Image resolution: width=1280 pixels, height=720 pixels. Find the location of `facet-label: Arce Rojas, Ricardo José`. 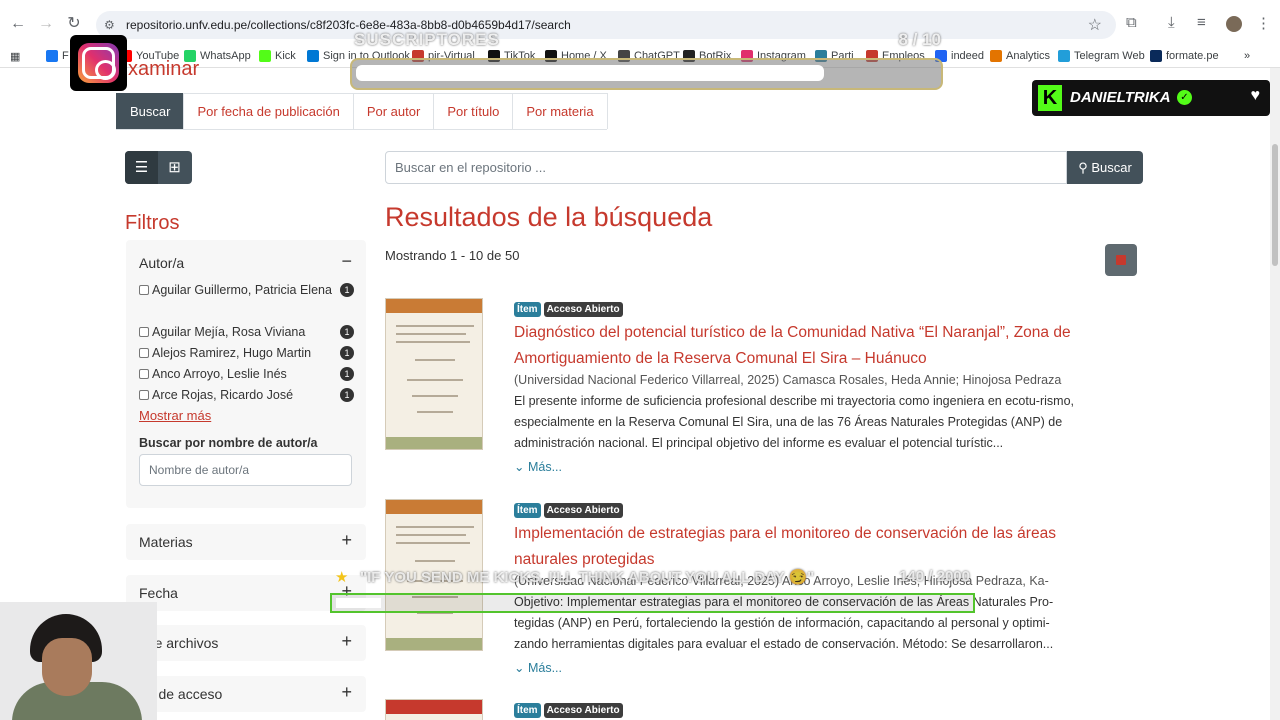

facet-label: Arce Rojas, Ricardo José is located at coordinates (223, 395).